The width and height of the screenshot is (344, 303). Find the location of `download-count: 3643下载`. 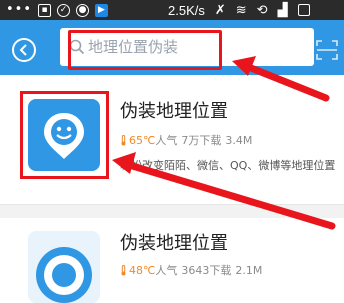

download-count: 3643下载 is located at coordinates (206, 270).